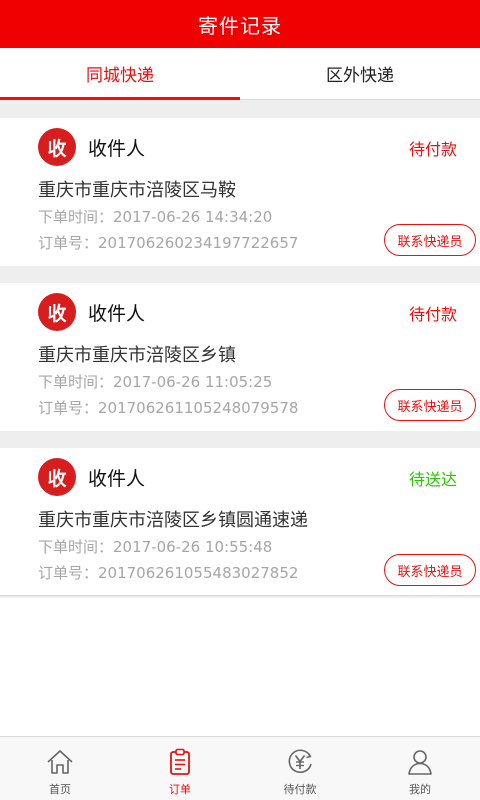  What do you see at coordinates (120, 98) in the screenshot?
I see `active-tab-indicator` at bounding box center [120, 98].